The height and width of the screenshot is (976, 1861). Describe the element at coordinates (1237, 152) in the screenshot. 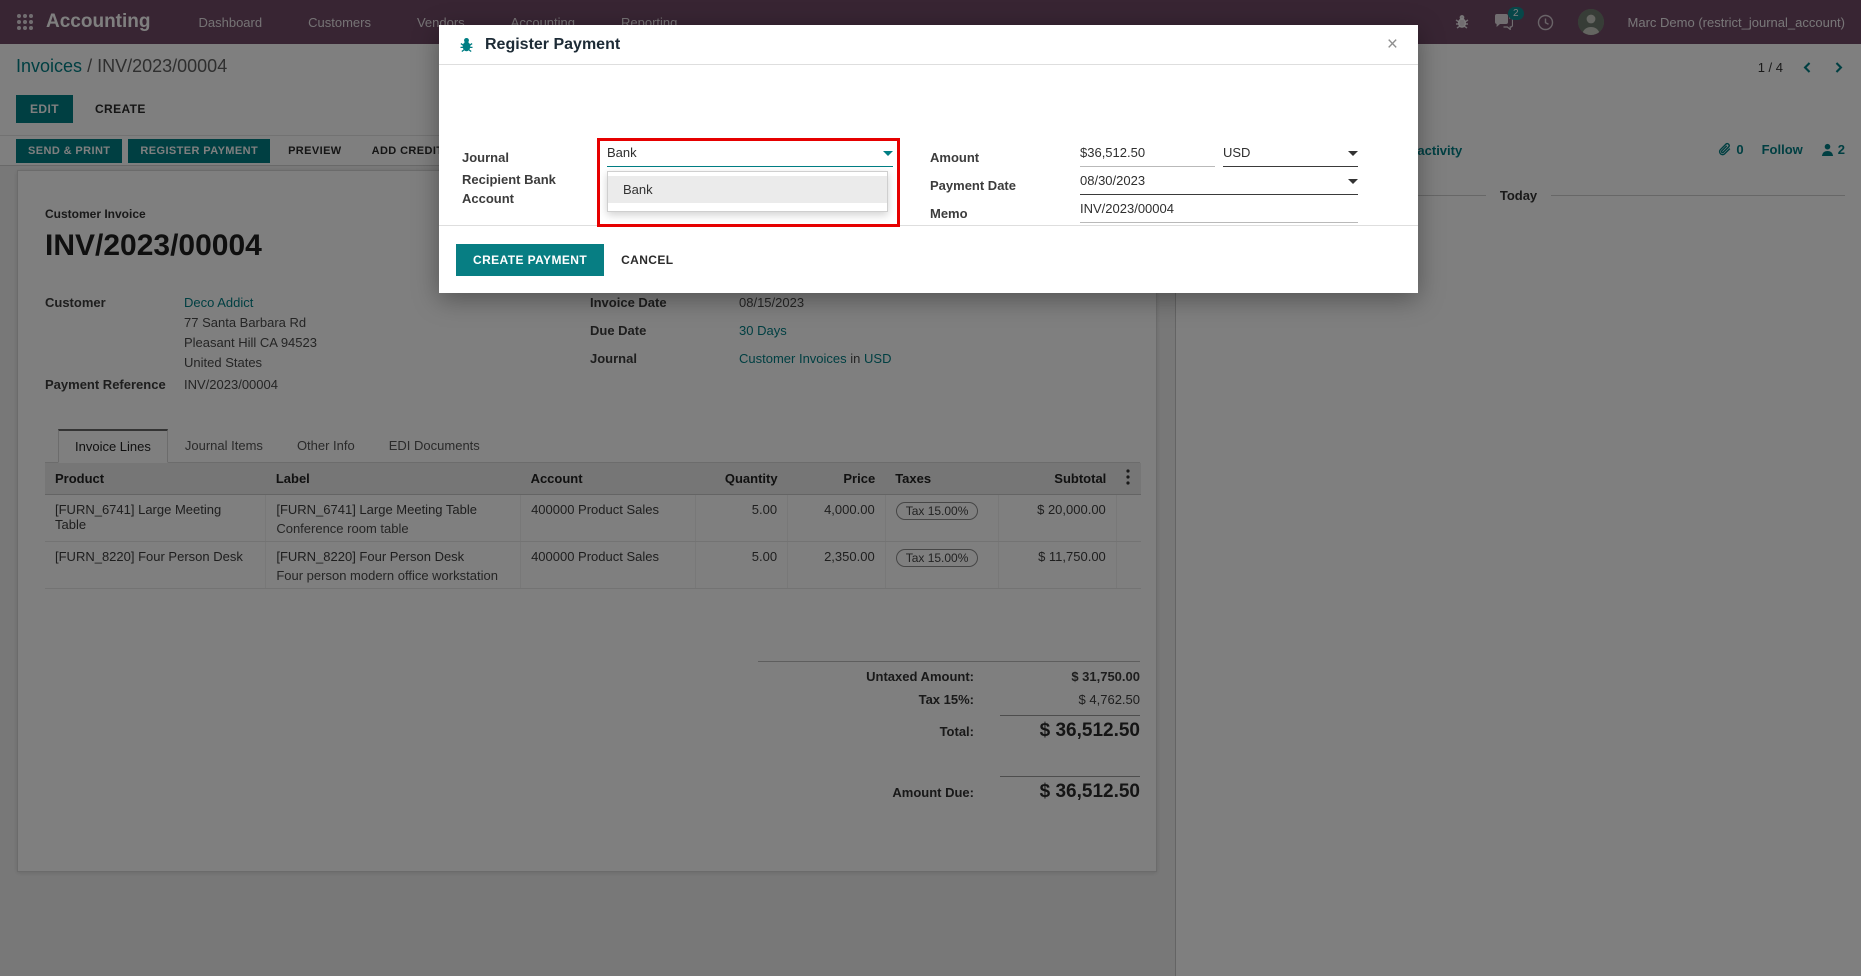

I see `currency-select-value: USD` at that location.